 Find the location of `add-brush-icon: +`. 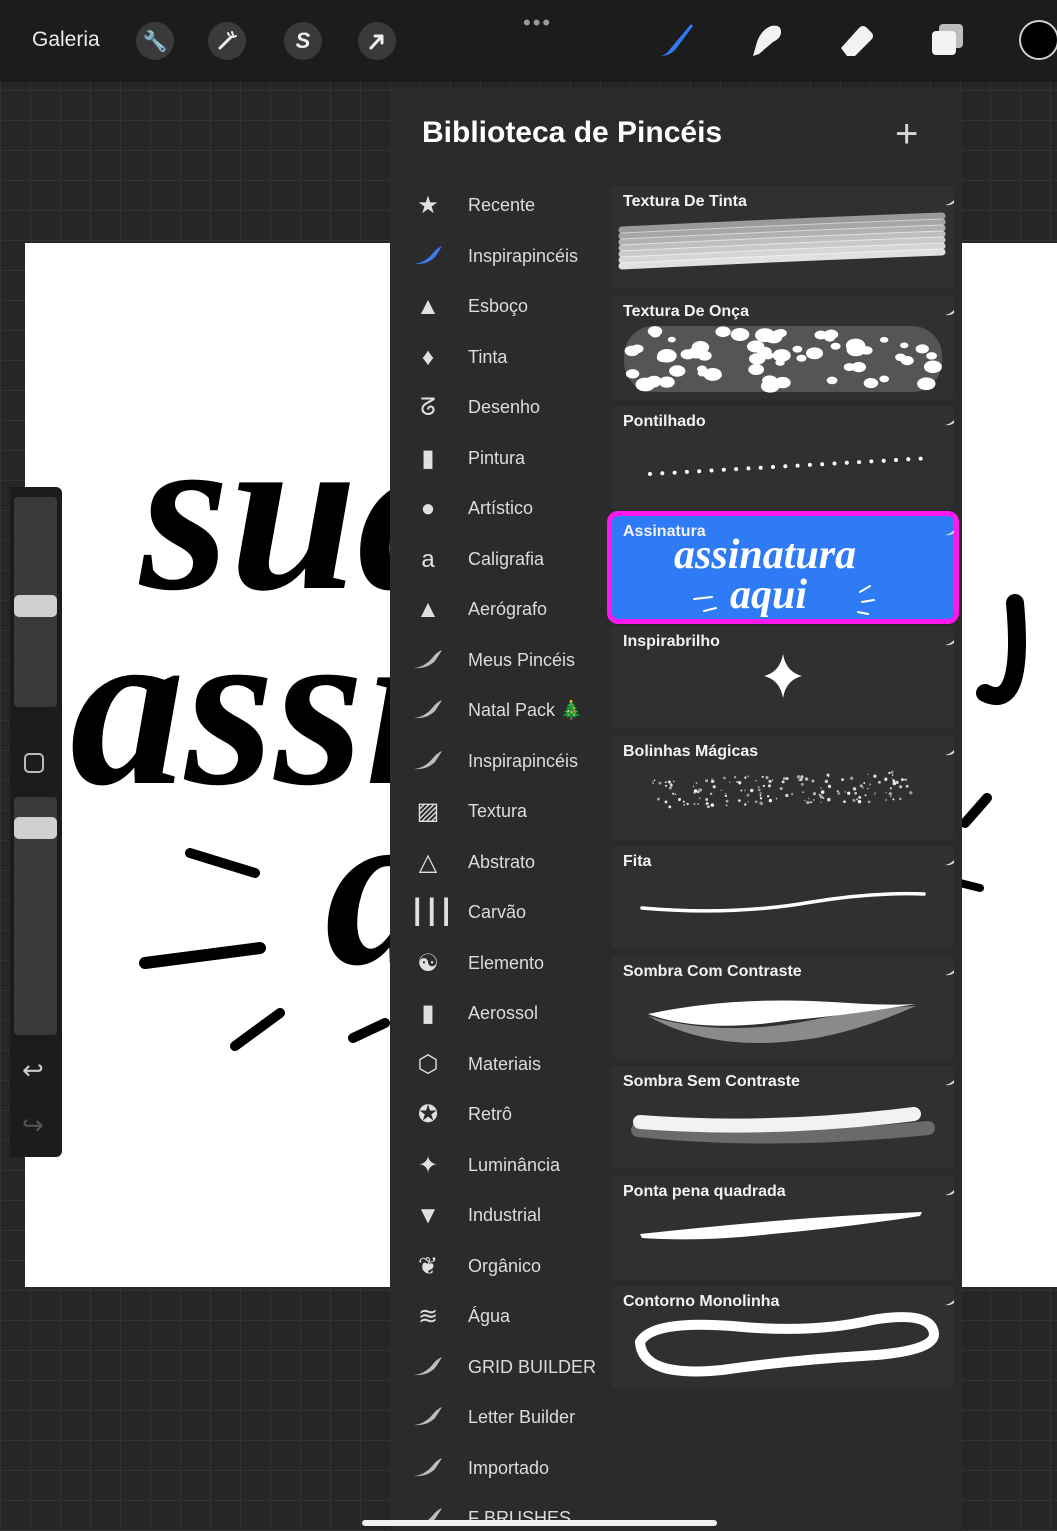

add-brush-icon: + is located at coordinates (906, 134).